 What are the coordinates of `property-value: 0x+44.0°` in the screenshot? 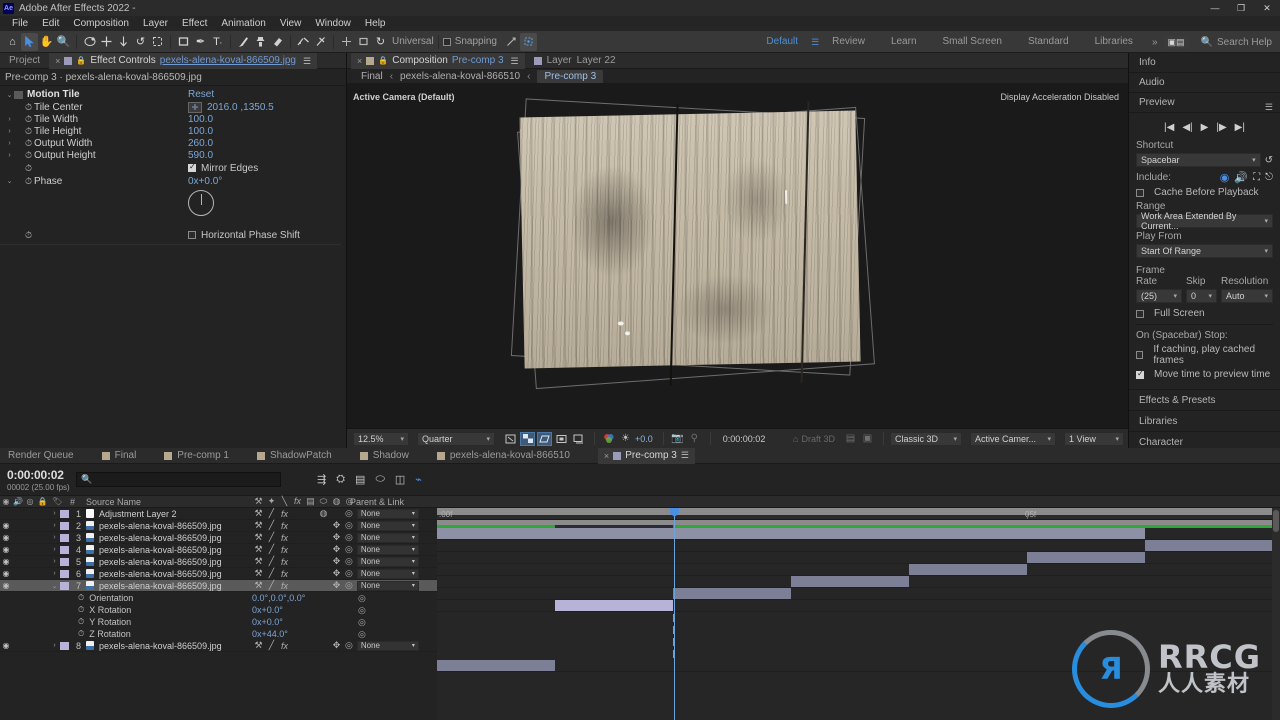 It's located at (270, 634).